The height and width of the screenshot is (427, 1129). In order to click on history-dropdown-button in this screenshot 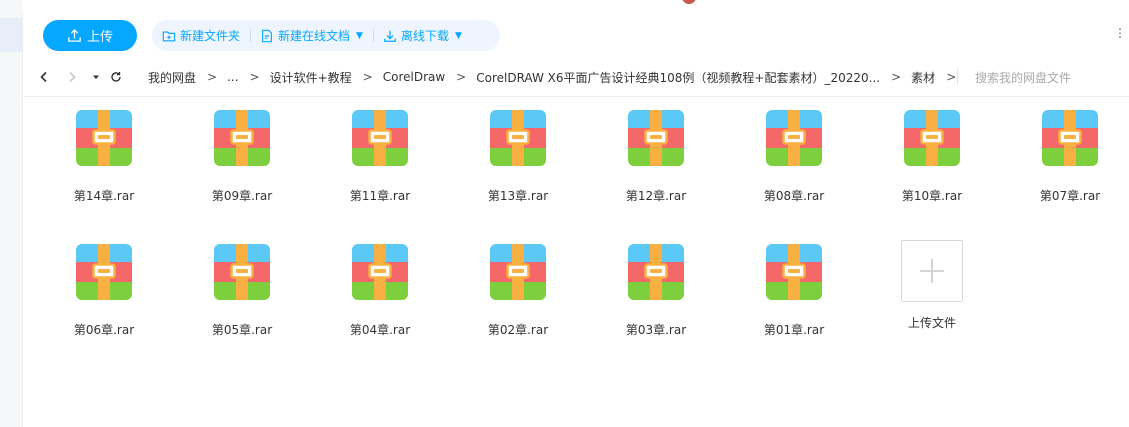, I will do `click(96, 77)`.